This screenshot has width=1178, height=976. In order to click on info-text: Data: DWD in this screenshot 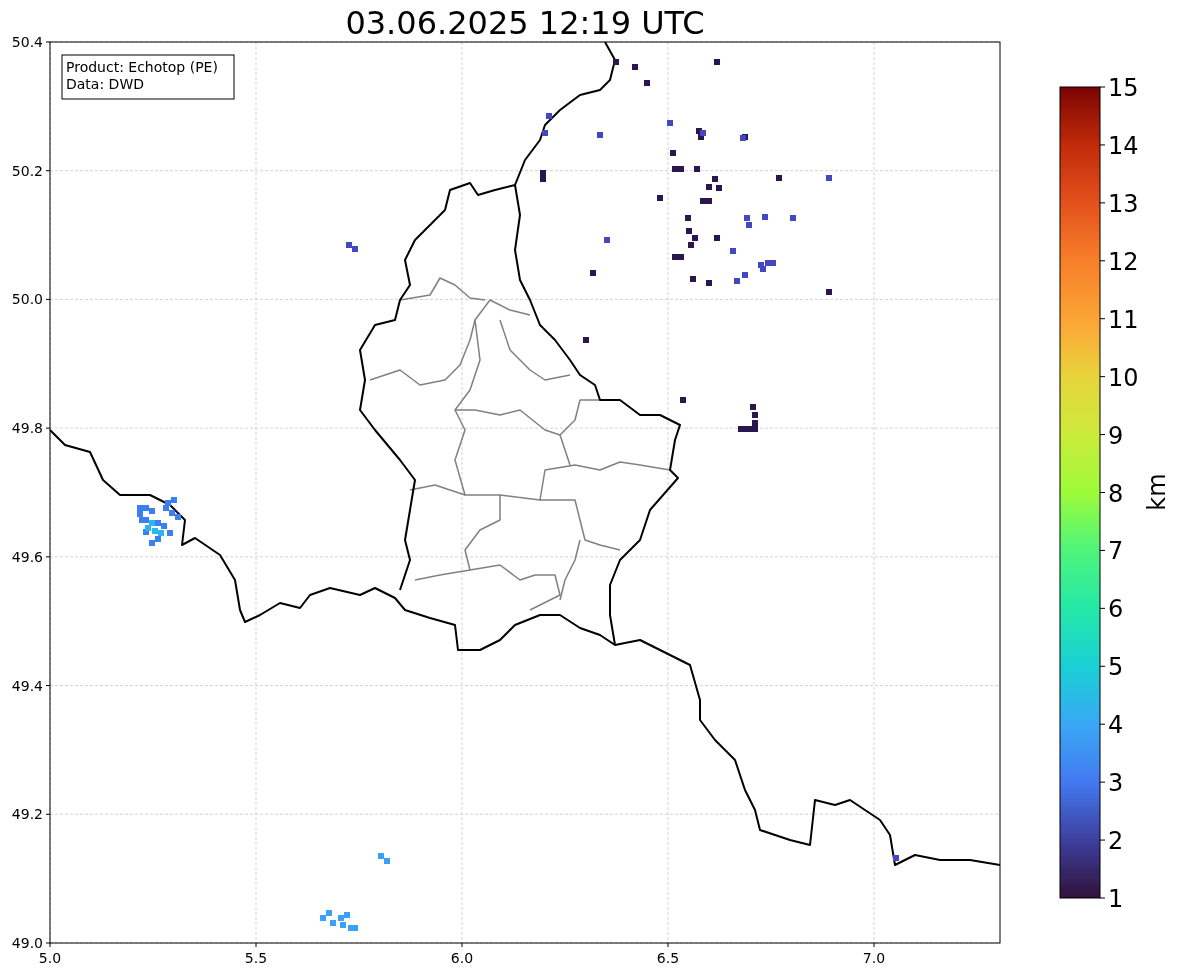, I will do `click(105, 84)`.